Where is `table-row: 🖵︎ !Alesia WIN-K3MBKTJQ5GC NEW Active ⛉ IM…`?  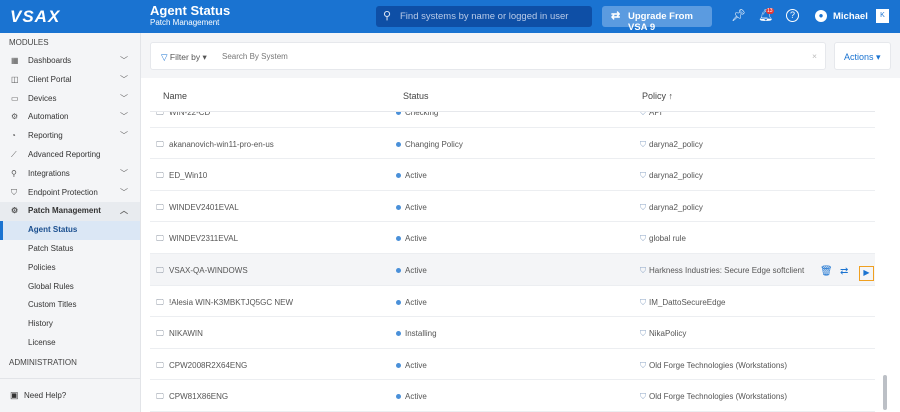 table-row: 🖵︎ !Alesia WIN-K3MBKTJQ5GC NEW Active ⛉ IM… is located at coordinates (512, 302).